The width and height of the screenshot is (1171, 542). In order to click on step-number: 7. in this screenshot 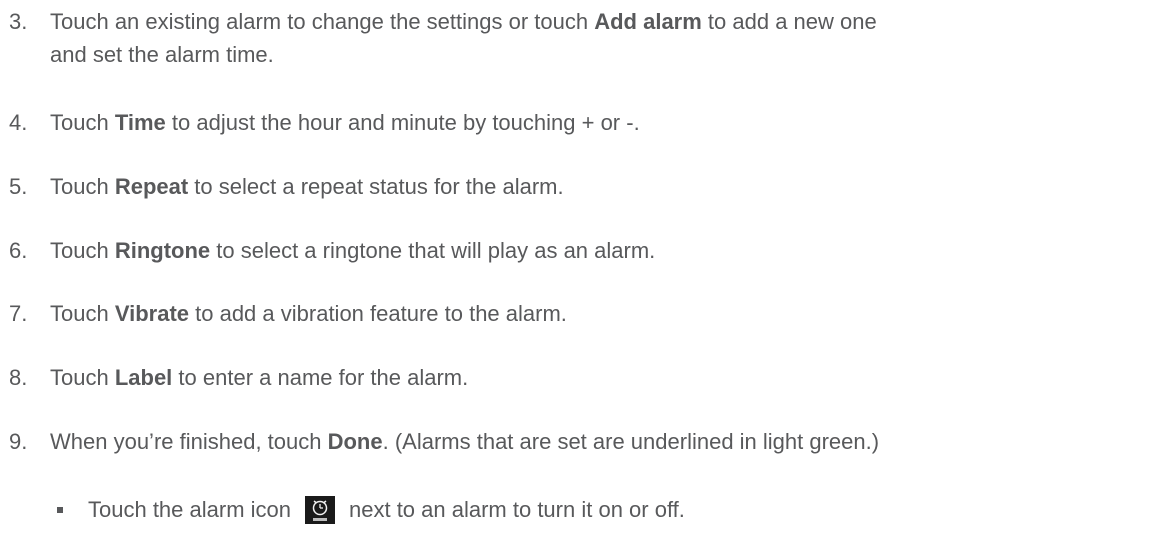, I will do `click(18, 313)`.